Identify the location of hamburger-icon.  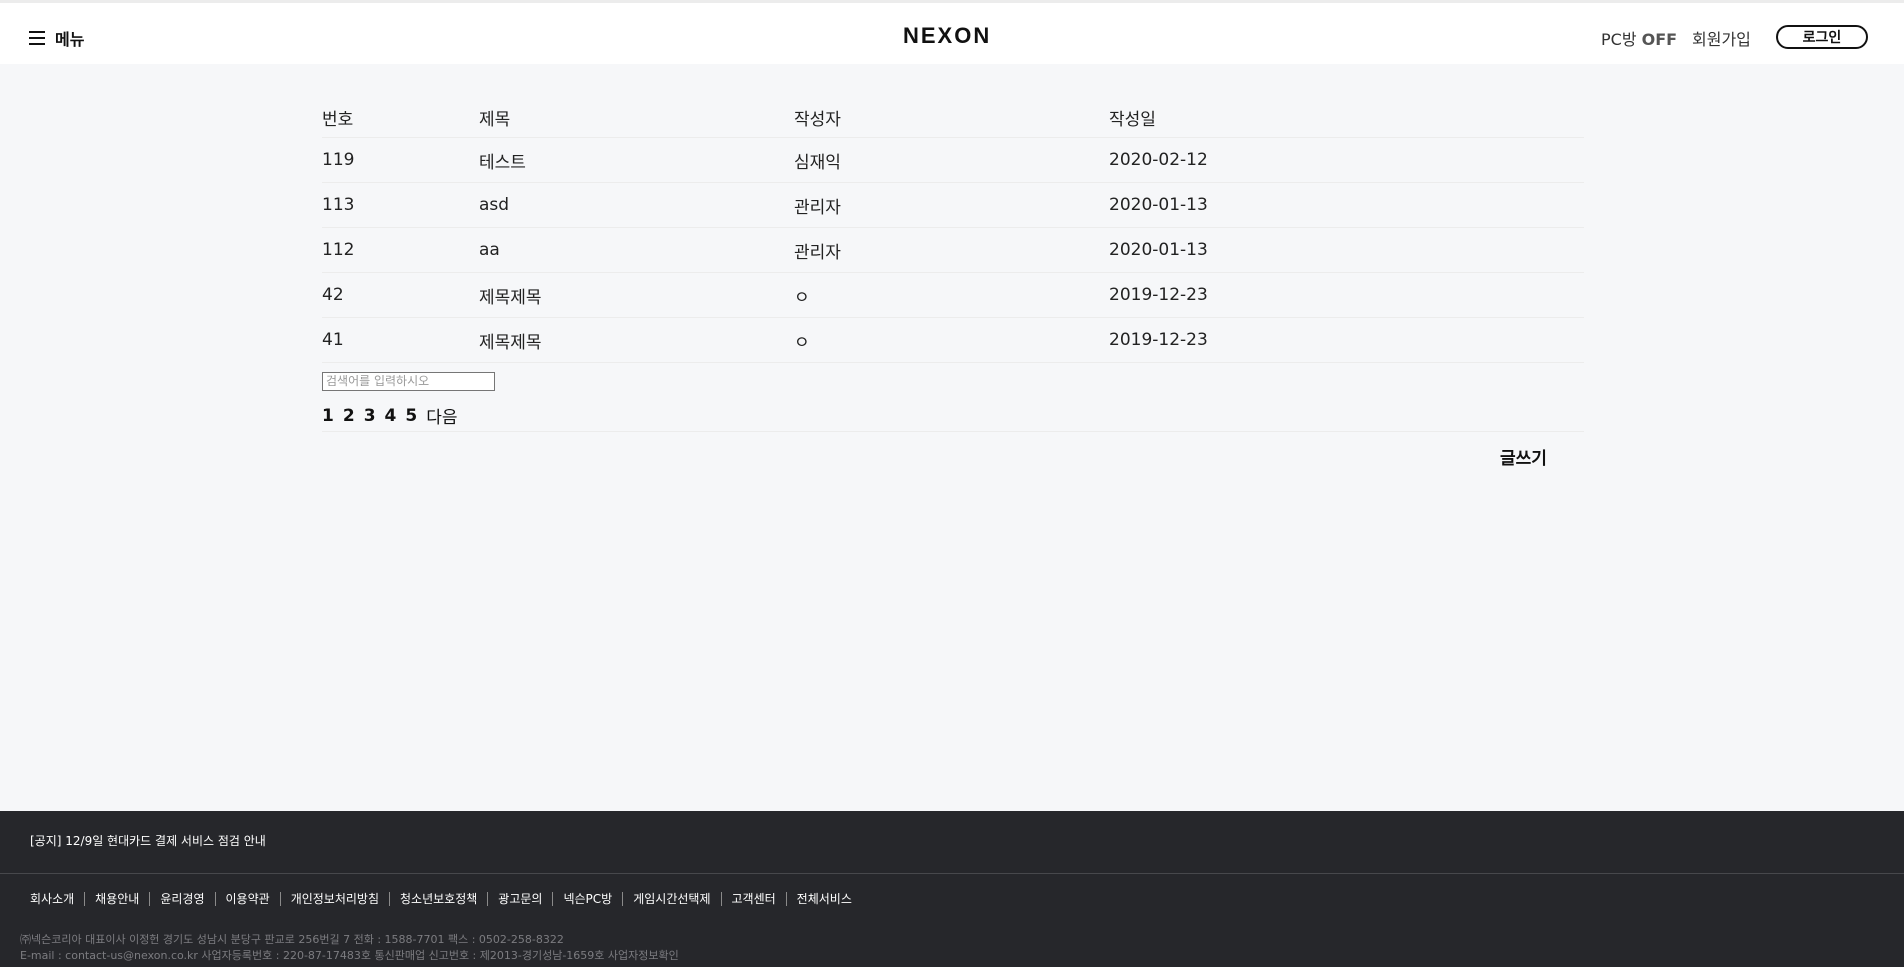
(37, 38).